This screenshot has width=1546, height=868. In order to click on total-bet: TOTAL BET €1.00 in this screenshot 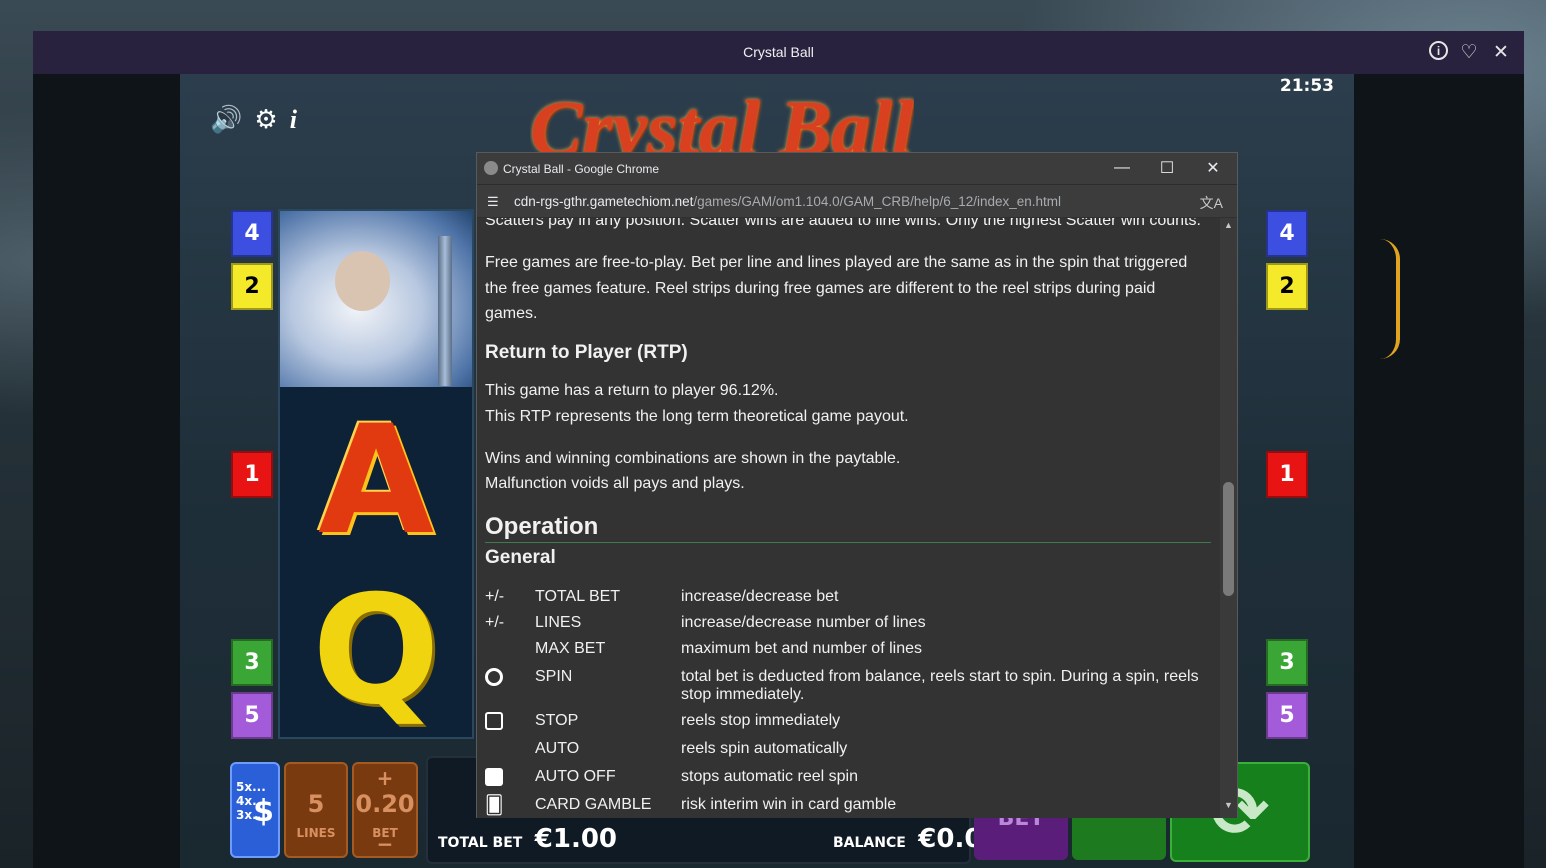, I will do `click(527, 839)`.